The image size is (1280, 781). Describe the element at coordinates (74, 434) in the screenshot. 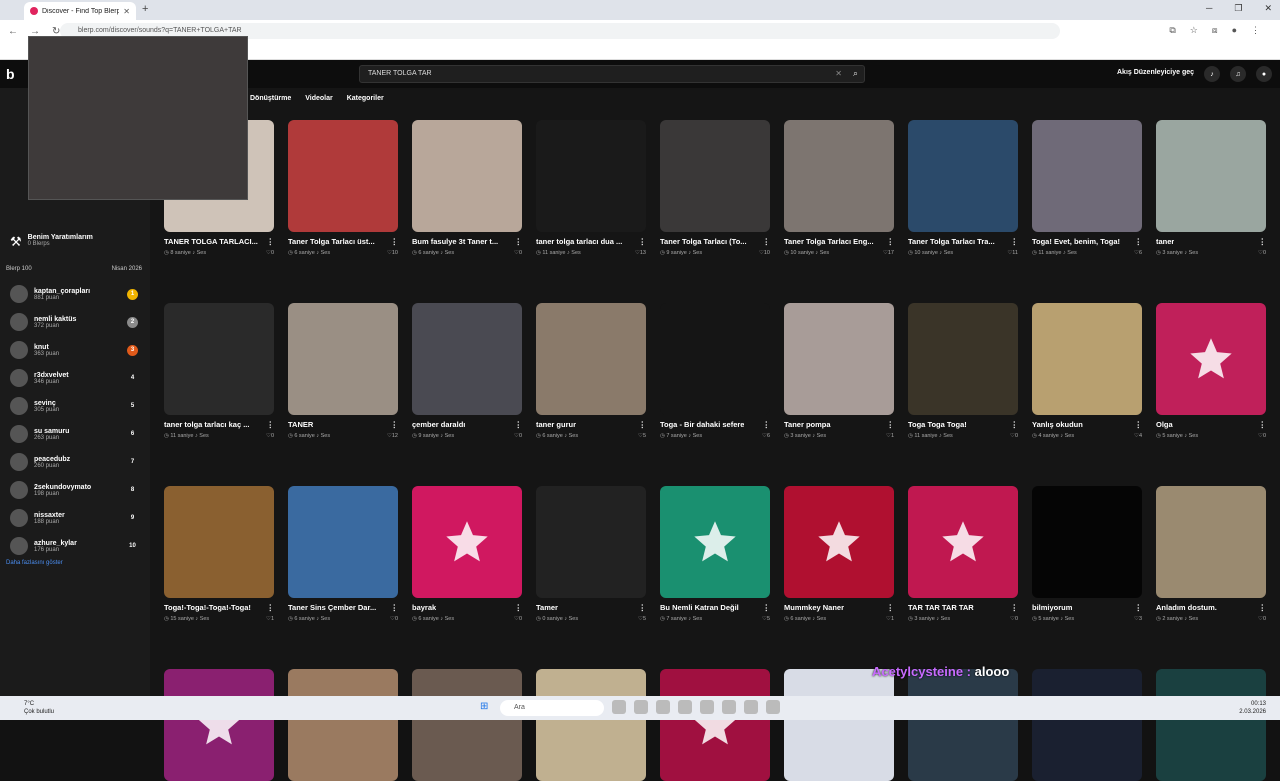

I see `leaderboard-item: su samuru 263 puan 6` at that location.